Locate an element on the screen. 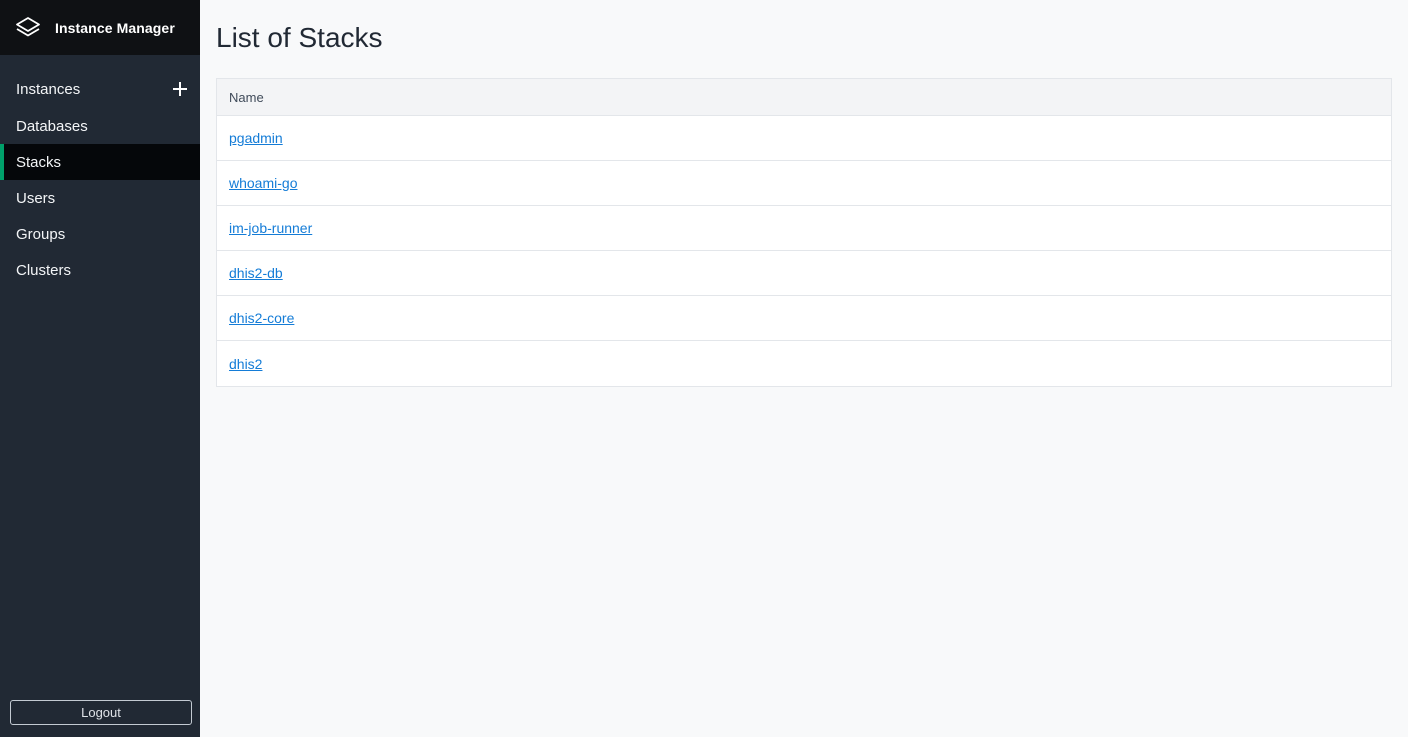  brand-header: Instance Manager is located at coordinates (100, 27).